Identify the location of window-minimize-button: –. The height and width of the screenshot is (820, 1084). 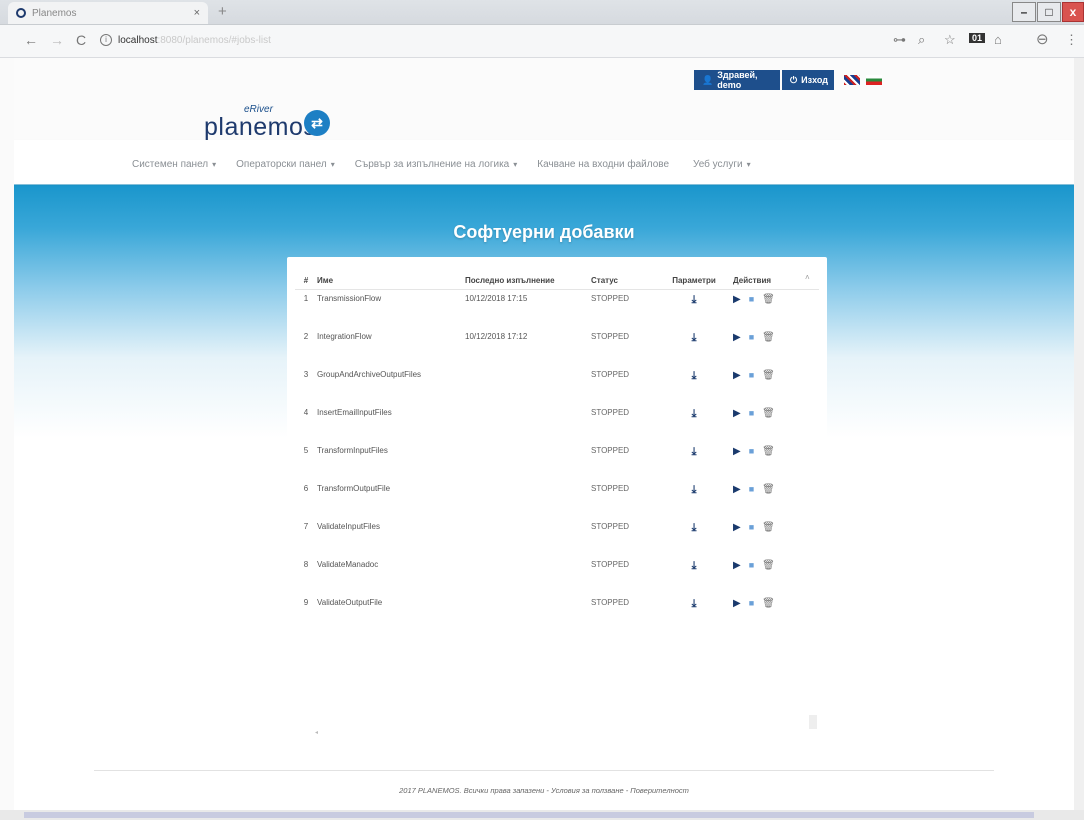
(1024, 12).